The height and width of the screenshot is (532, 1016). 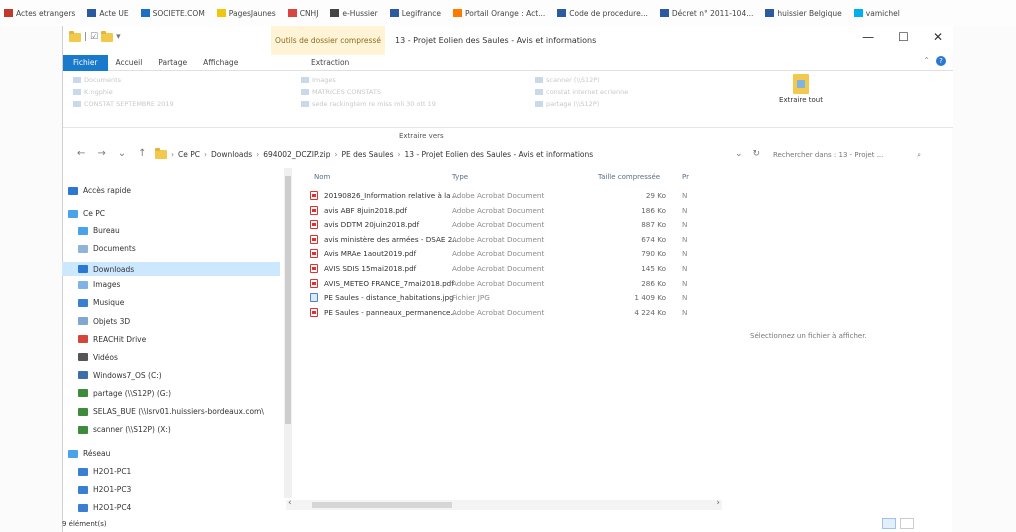 I want to click on nav-scrollbar, so click(x=288, y=333).